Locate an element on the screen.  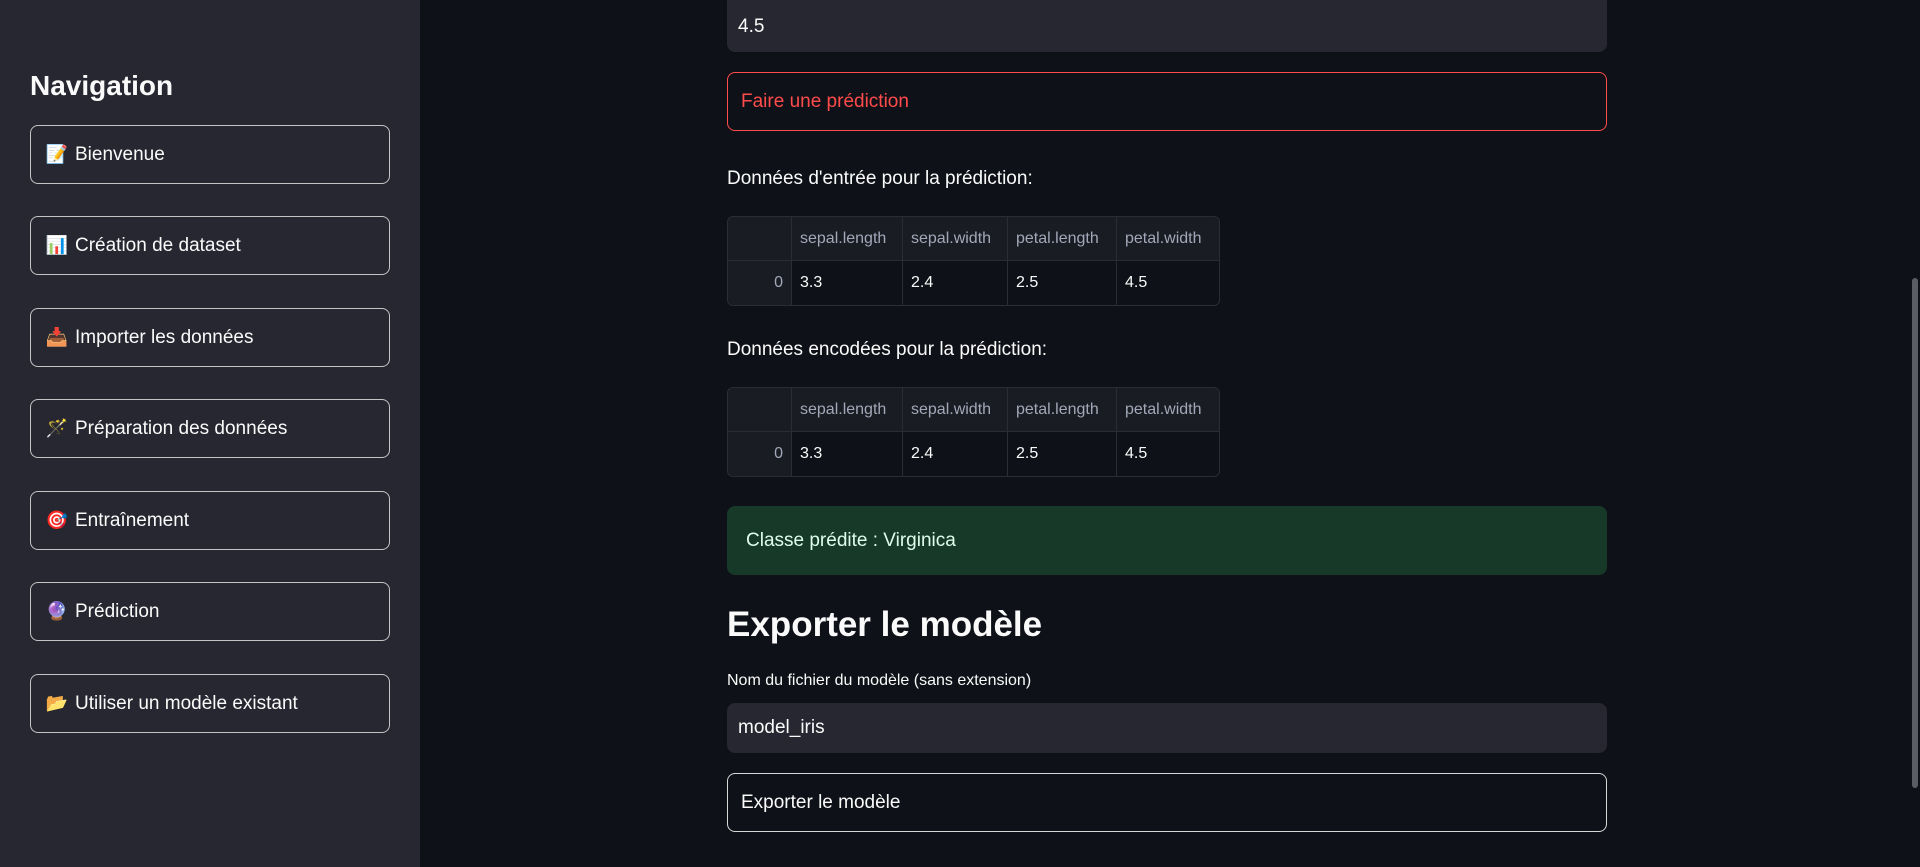
nav-button-preparation-donnees: 🪄 Préparation des données is located at coordinates (210, 428).